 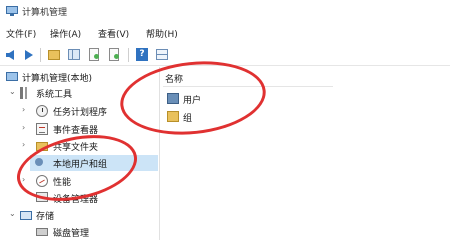 I want to click on tree-item-shared-folders: › 共享文件夹, so click(x=79, y=146).